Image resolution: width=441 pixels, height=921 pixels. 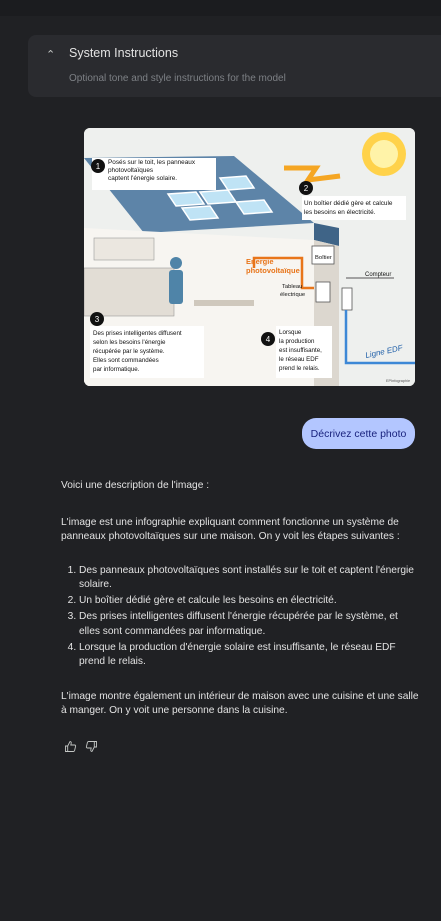 What do you see at coordinates (98, 166) in the screenshot?
I see `callout-number-1: 1` at bounding box center [98, 166].